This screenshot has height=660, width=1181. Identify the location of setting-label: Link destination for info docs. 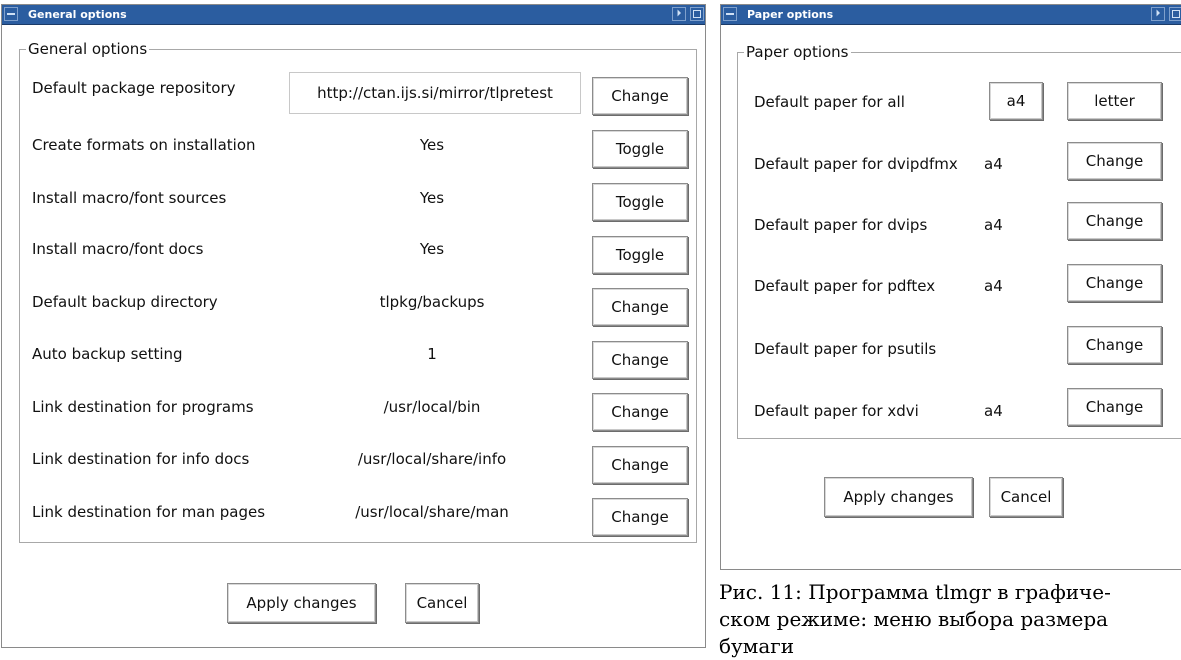
(141, 459).